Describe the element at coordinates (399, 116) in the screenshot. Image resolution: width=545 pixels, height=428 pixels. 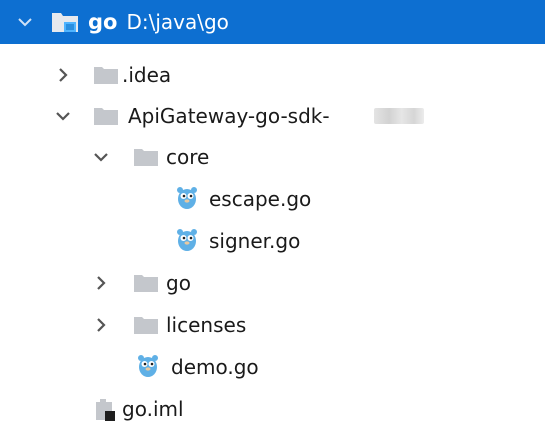
I see `redacted-suffix` at that location.